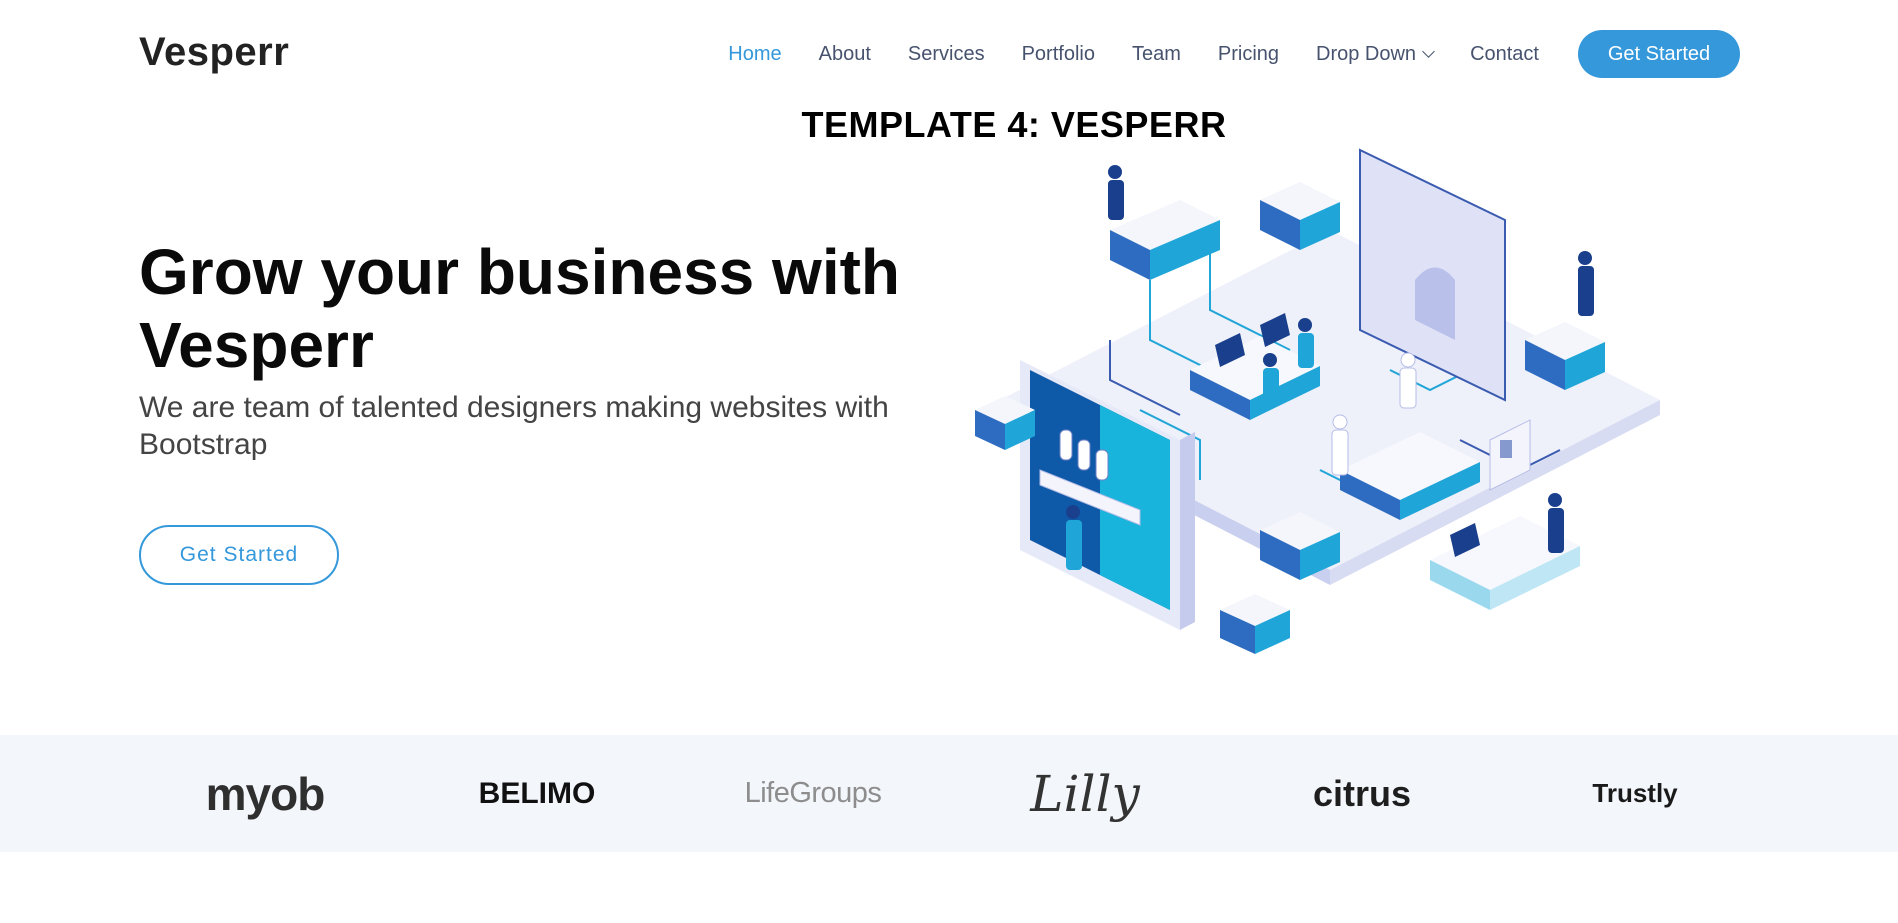 Image resolution: width=1898 pixels, height=923 pixels. Describe the element at coordinates (1085, 793) in the screenshot. I see `client-logo-lilly: Lilly` at that location.